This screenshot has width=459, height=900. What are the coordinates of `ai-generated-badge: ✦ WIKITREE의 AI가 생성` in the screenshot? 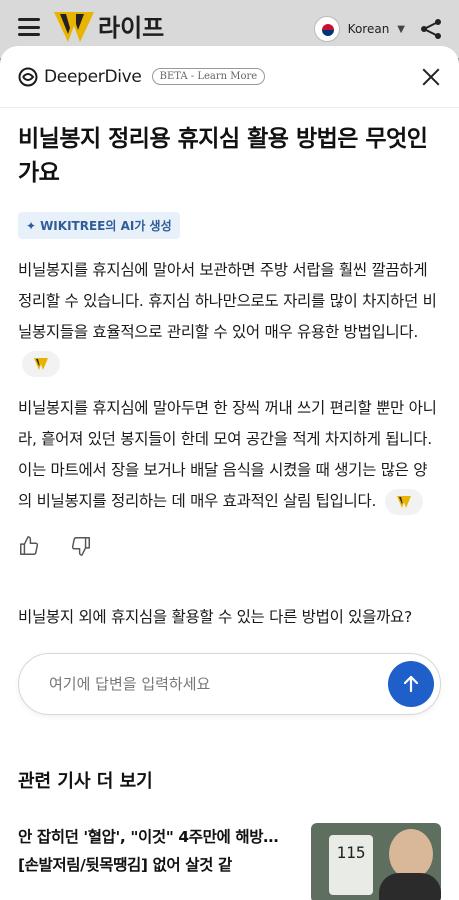 It's located at (99, 225).